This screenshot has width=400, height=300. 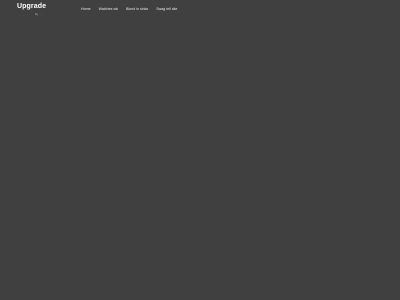 I want to click on nav-item-blond: Blond in sinks, so click(x=137, y=9).